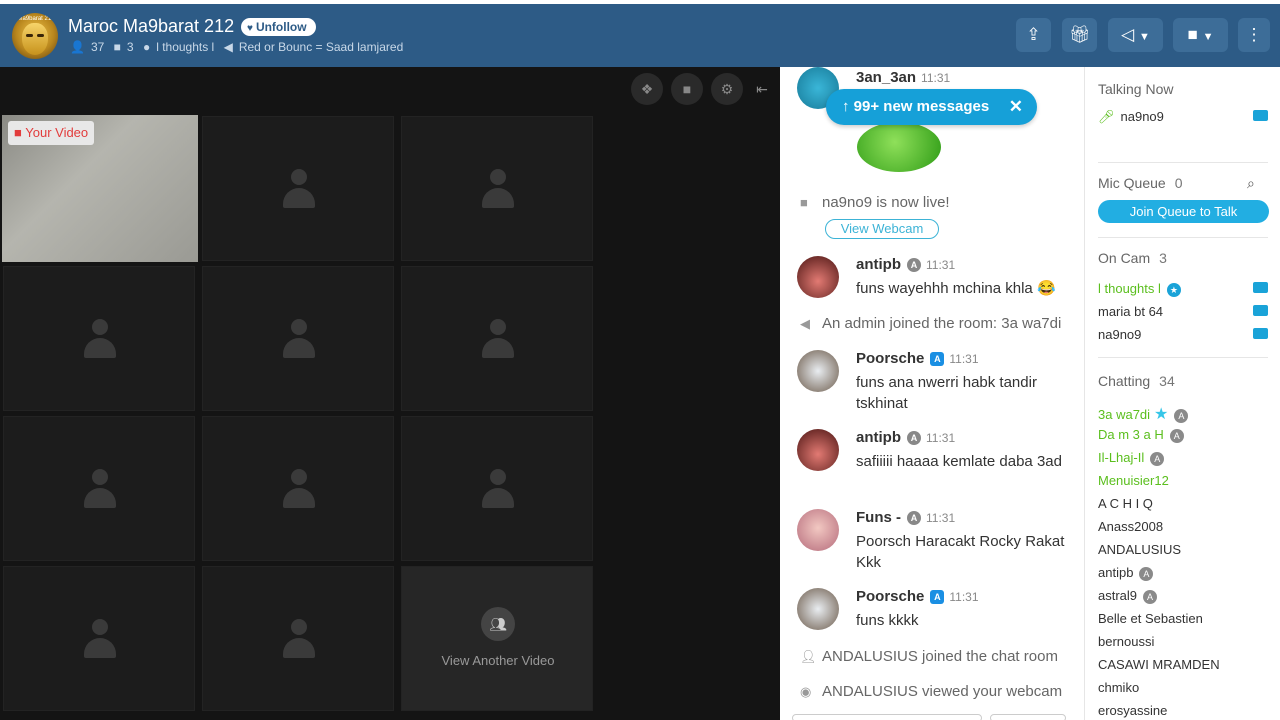  I want to click on chatting-user: Anass2008, so click(1130, 526).